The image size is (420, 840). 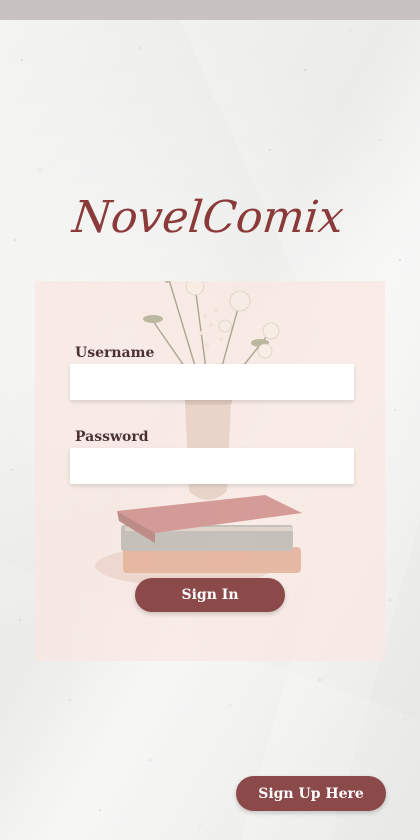 I want to click on username-input, so click(x=212, y=382).